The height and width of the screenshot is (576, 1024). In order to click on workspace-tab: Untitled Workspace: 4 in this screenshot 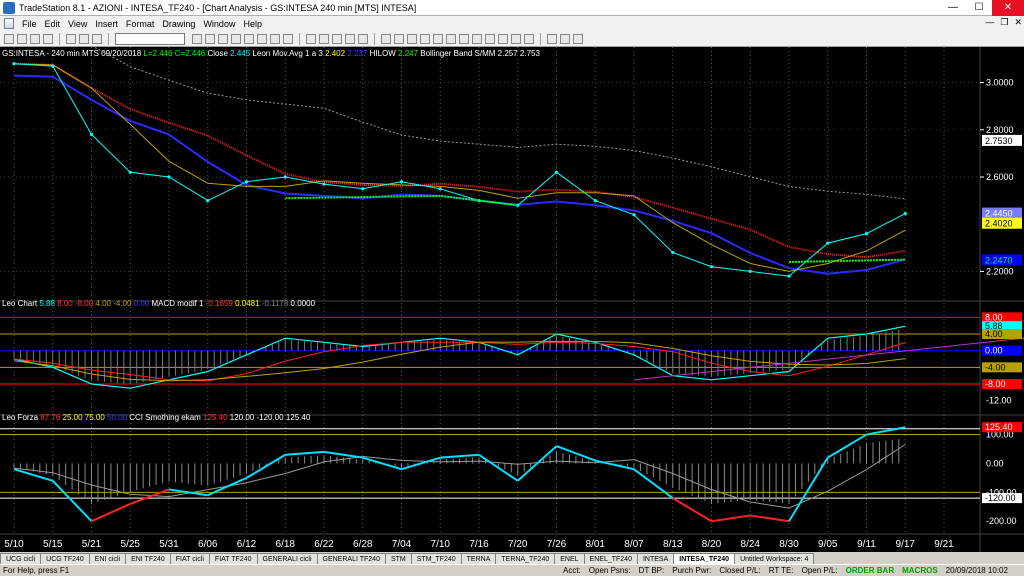, I will do `click(774, 558)`.